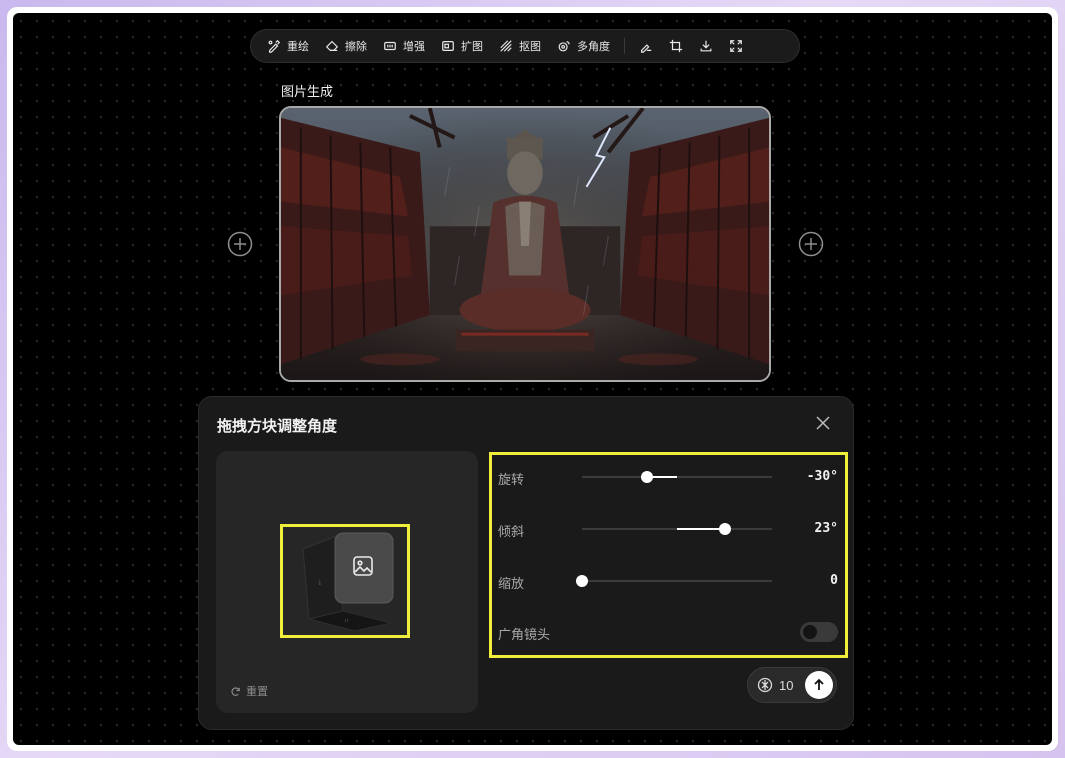  Describe the element at coordinates (472, 47) in the screenshot. I see `expand-label: 扩图` at that location.